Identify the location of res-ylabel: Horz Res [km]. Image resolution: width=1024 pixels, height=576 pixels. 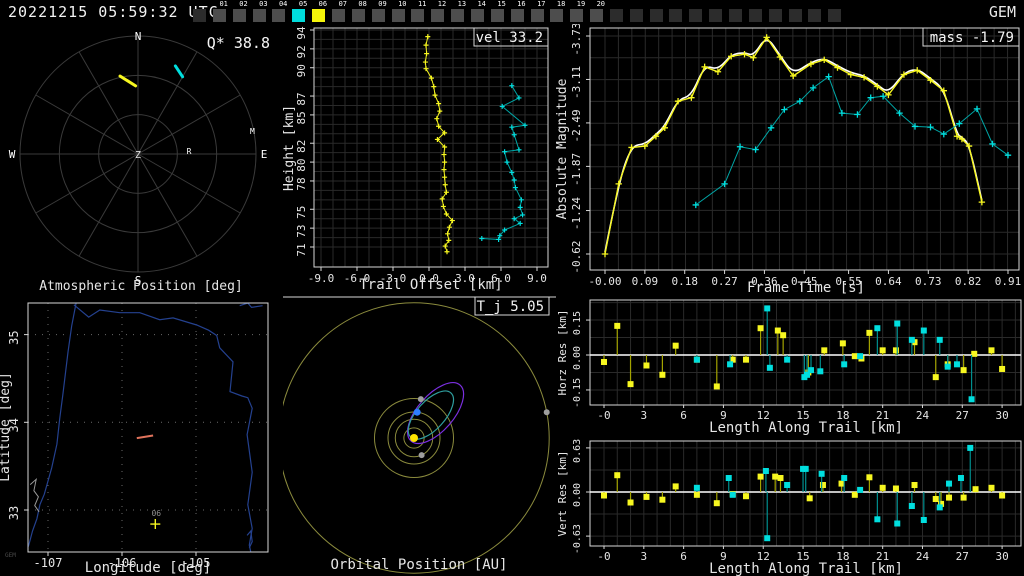
(562, 352).